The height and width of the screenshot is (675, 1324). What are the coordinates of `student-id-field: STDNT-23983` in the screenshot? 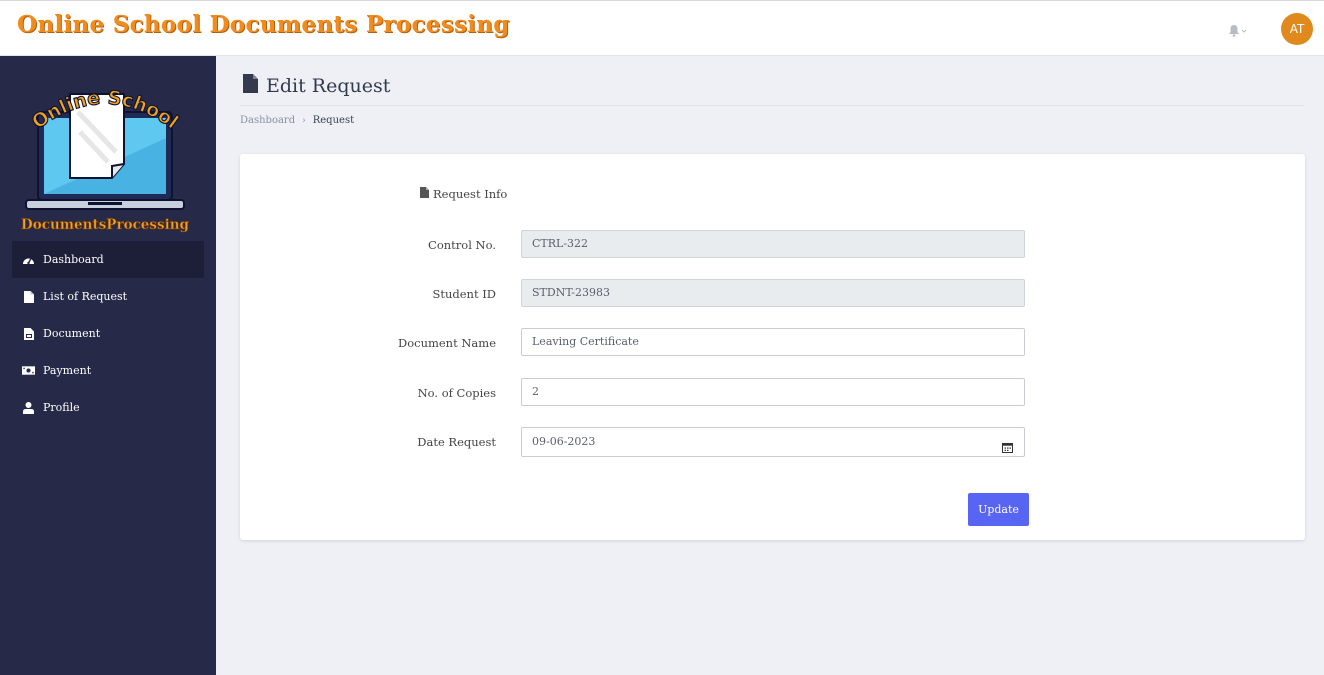 It's located at (773, 293).